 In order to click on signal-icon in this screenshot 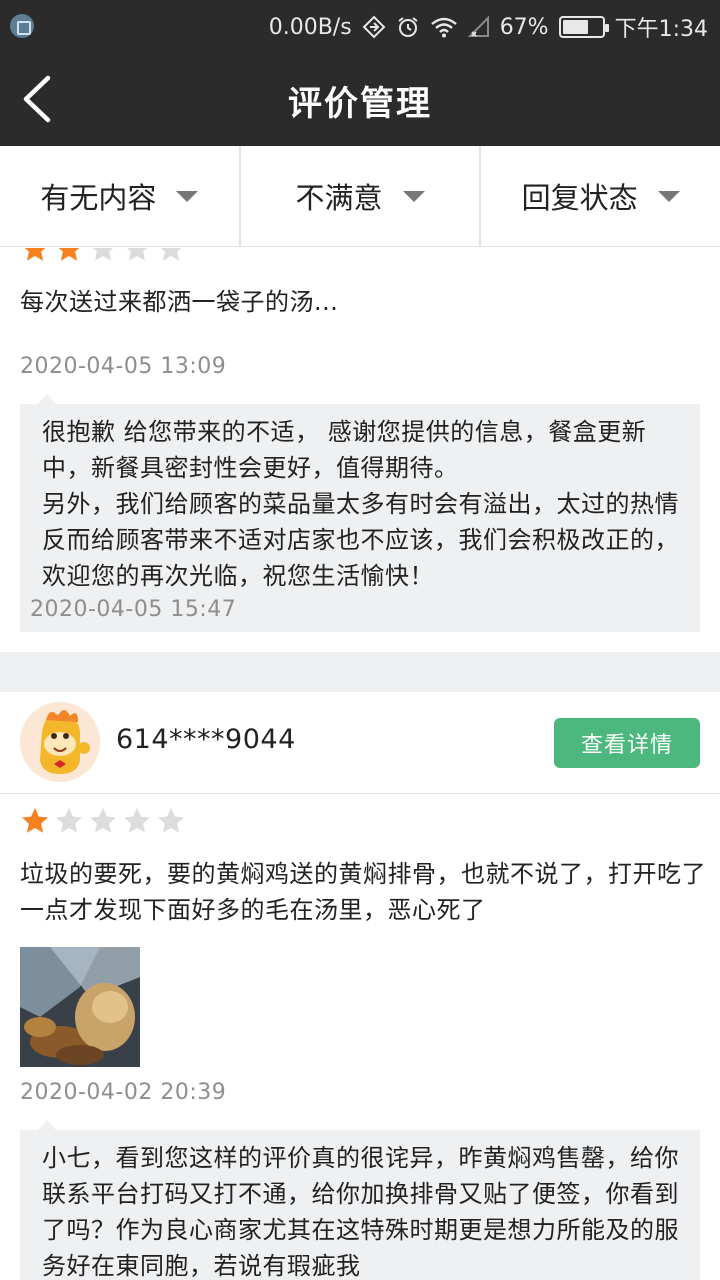, I will do `click(478, 26)`.